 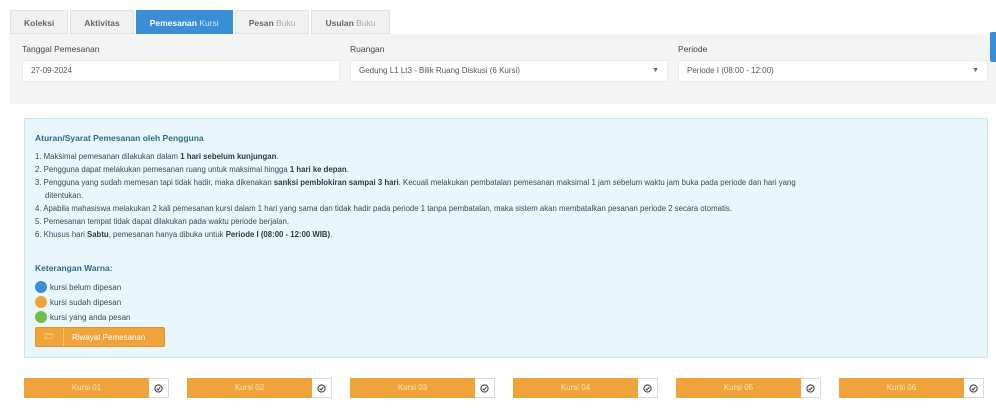 I want to click on seat-05: Kursi 05, so click(x=748, y=388).